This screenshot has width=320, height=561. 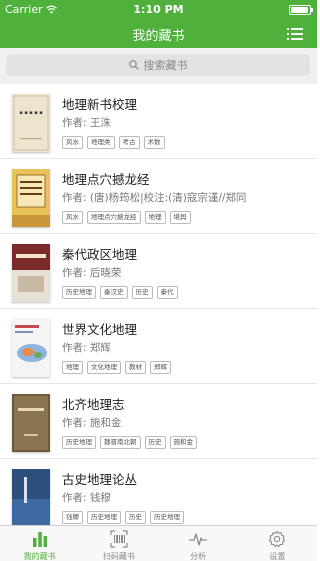 What do you see at coordinates (129, 142) in the screenshot?
I see `book-tag: 考古` at bounding box center [129, 142].